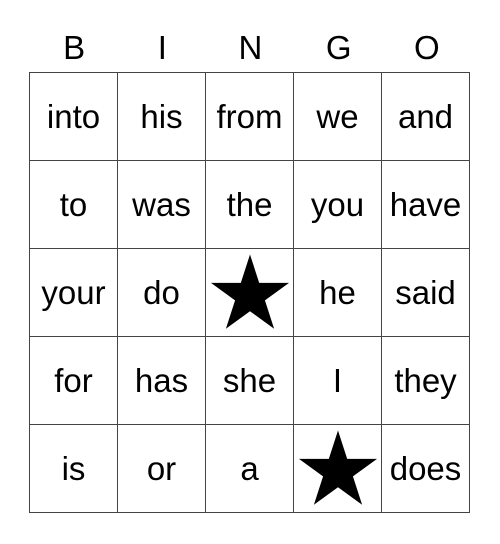  What do you see at coordinates (425, 116) in the screenshot?
I see `bingo-cell: and` at bounding box center [425, 116].